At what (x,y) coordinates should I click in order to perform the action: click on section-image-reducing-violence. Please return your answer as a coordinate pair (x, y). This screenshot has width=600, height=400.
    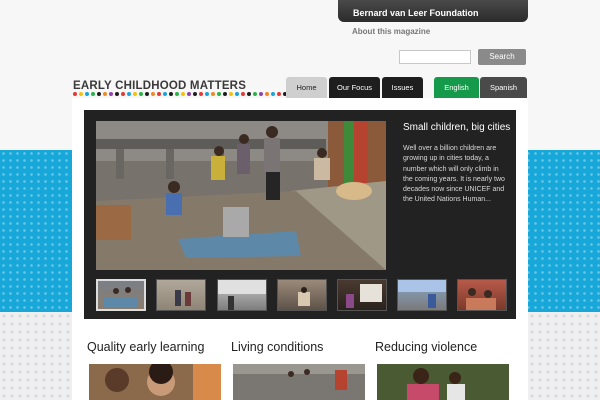
    Looking at the image, I should click on (443, 382).